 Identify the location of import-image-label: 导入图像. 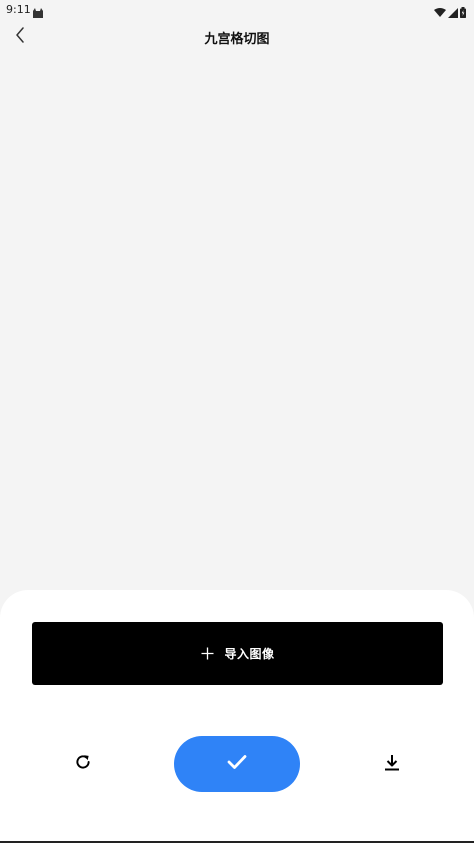
(249, 654).